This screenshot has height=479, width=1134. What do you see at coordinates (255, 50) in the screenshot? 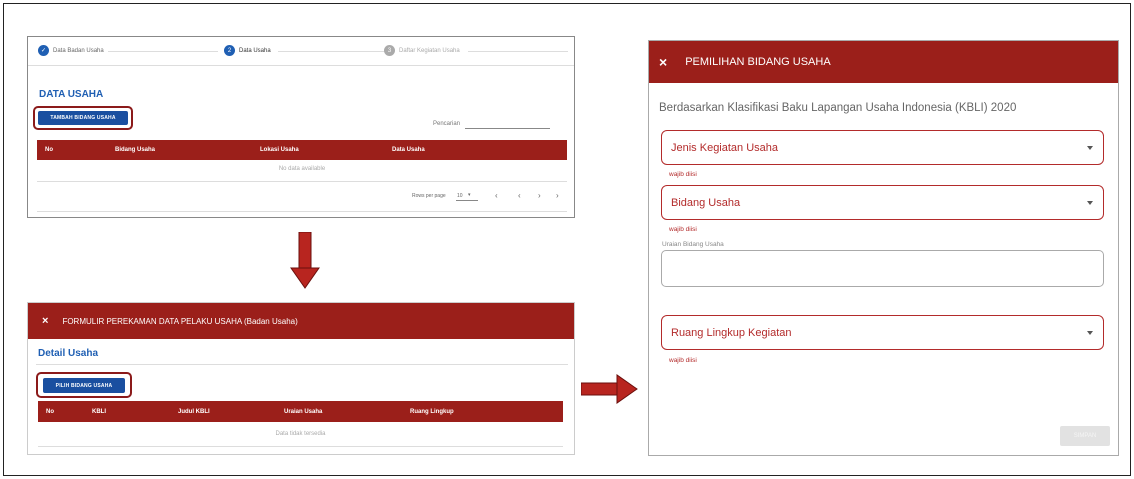
I see `step-label: Data Usaha` at bounding box center [255, 50].